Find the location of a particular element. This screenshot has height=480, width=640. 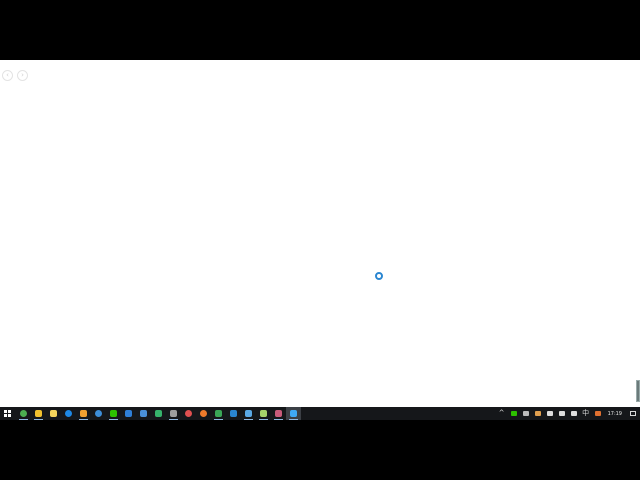

spreadsheet-taskbar-button is located at coordinates (263, 413).